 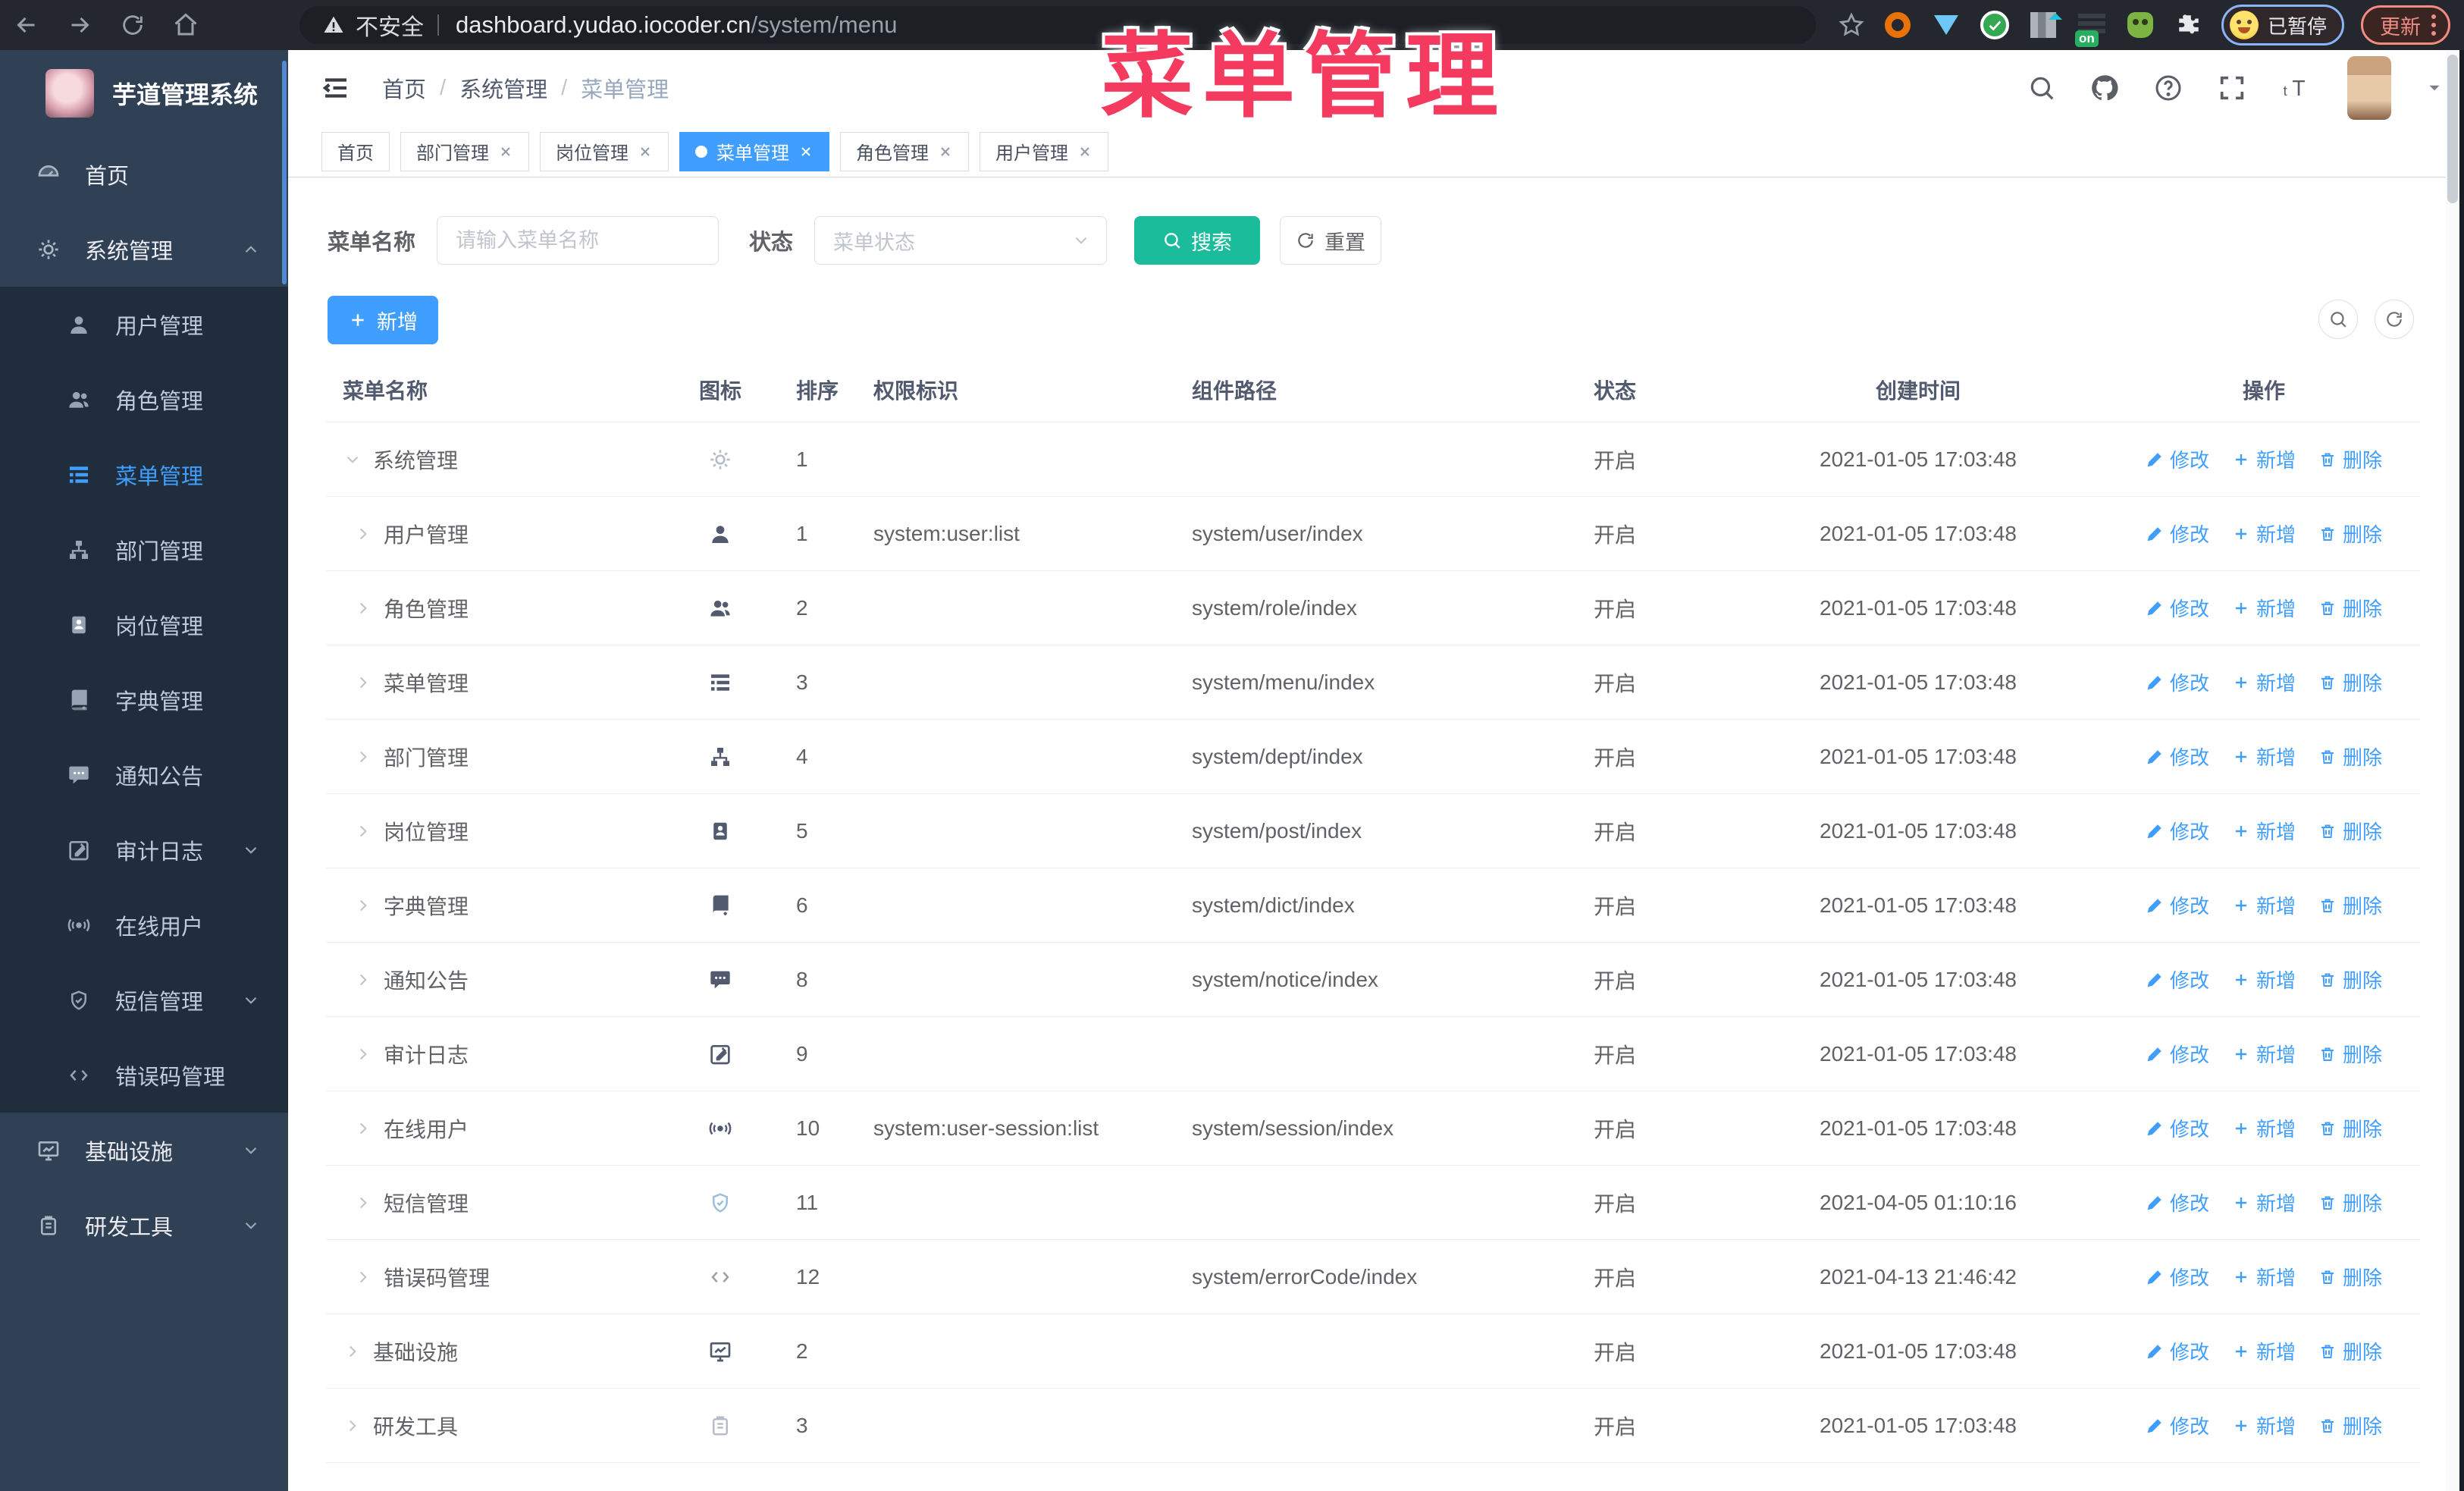 I want to click on font-size-icon: tT, so click(x=2297, y=88).